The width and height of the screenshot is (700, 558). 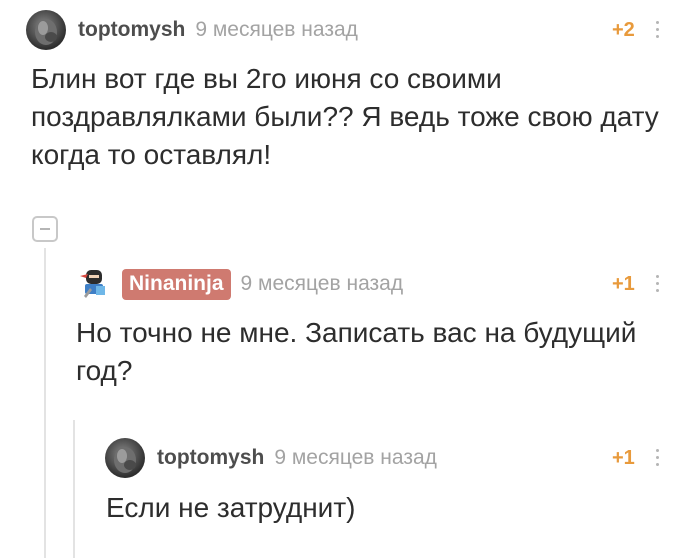 What do you see at coordinates (176, 284) in the screenshot?
I see `username-badge: Ninaninja` at bounding box center [176, 284].